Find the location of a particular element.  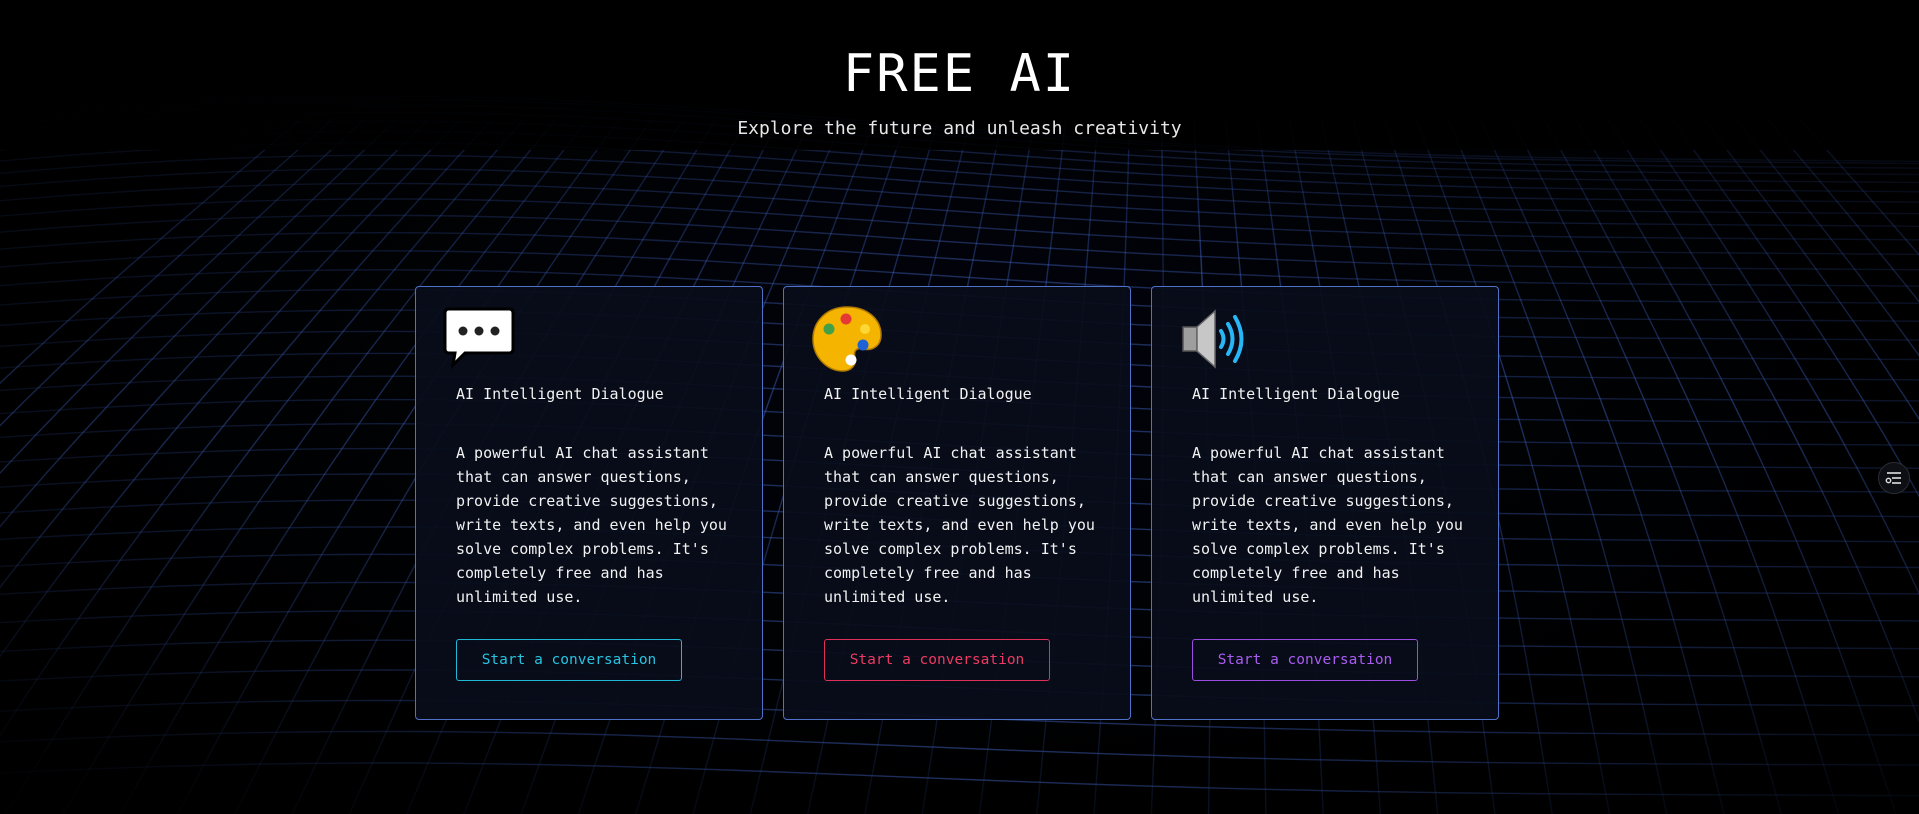

page-title: FREE AI is located at coordinates (959, 74).